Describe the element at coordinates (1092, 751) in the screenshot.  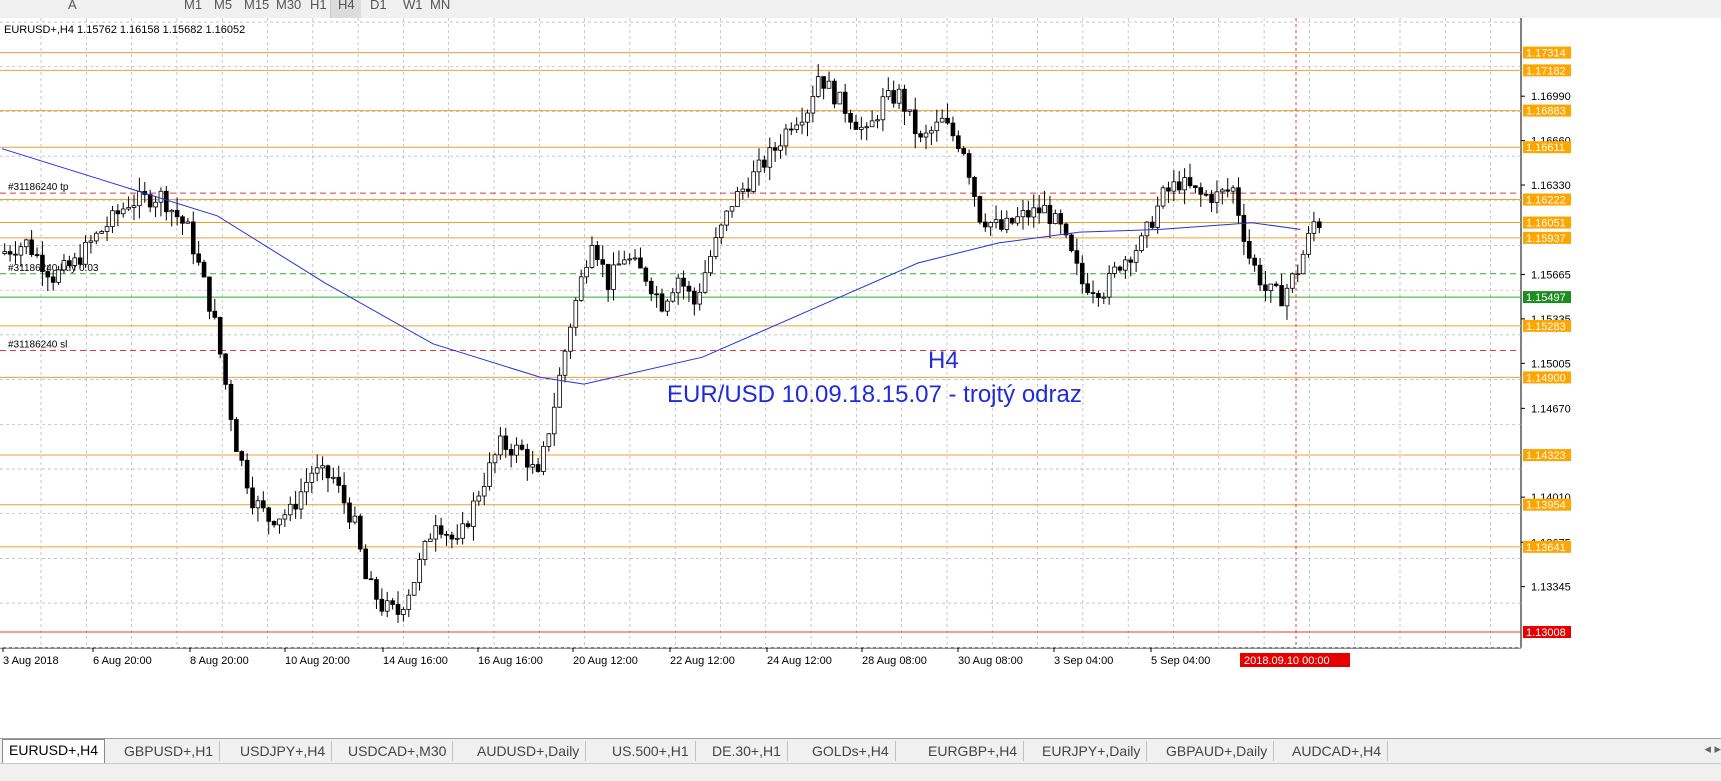
I see `chart-tab: EURJPY+,Daily` at that location.